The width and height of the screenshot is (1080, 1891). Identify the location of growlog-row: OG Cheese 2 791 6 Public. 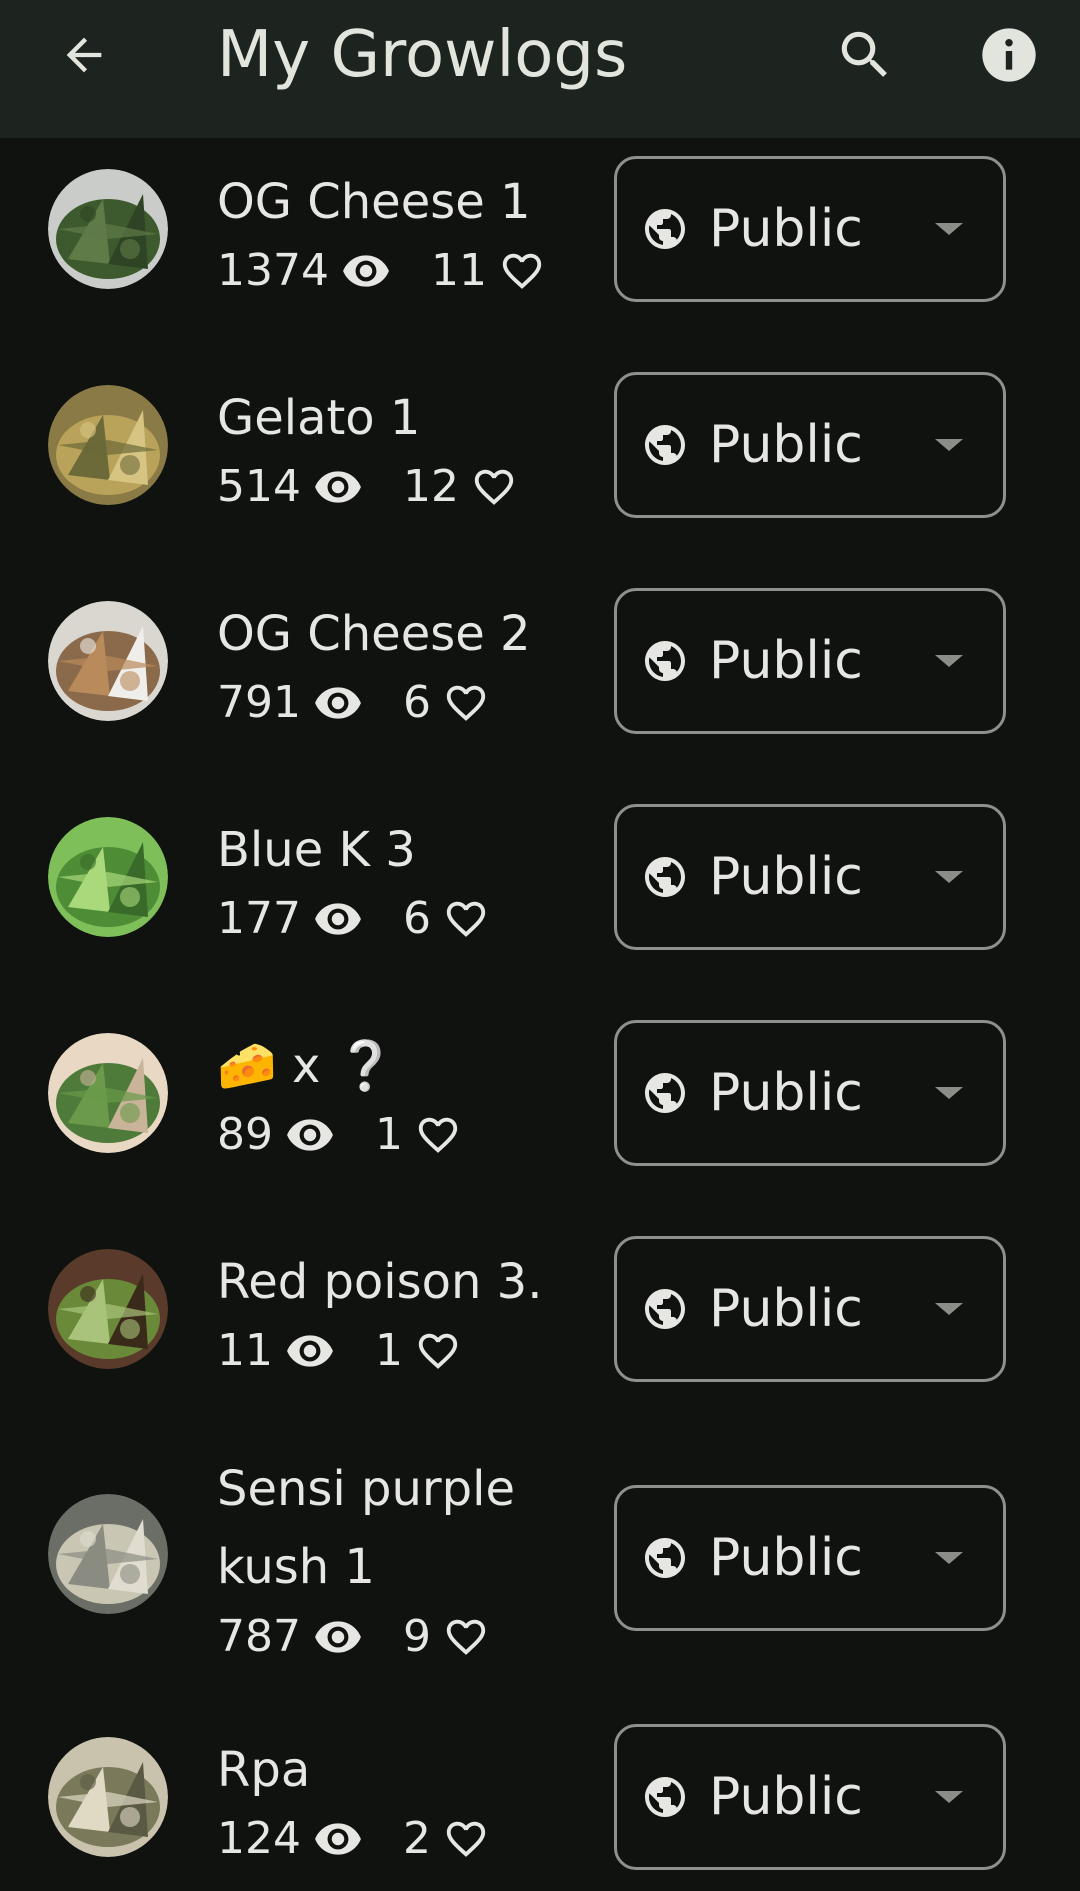
(540, 661).